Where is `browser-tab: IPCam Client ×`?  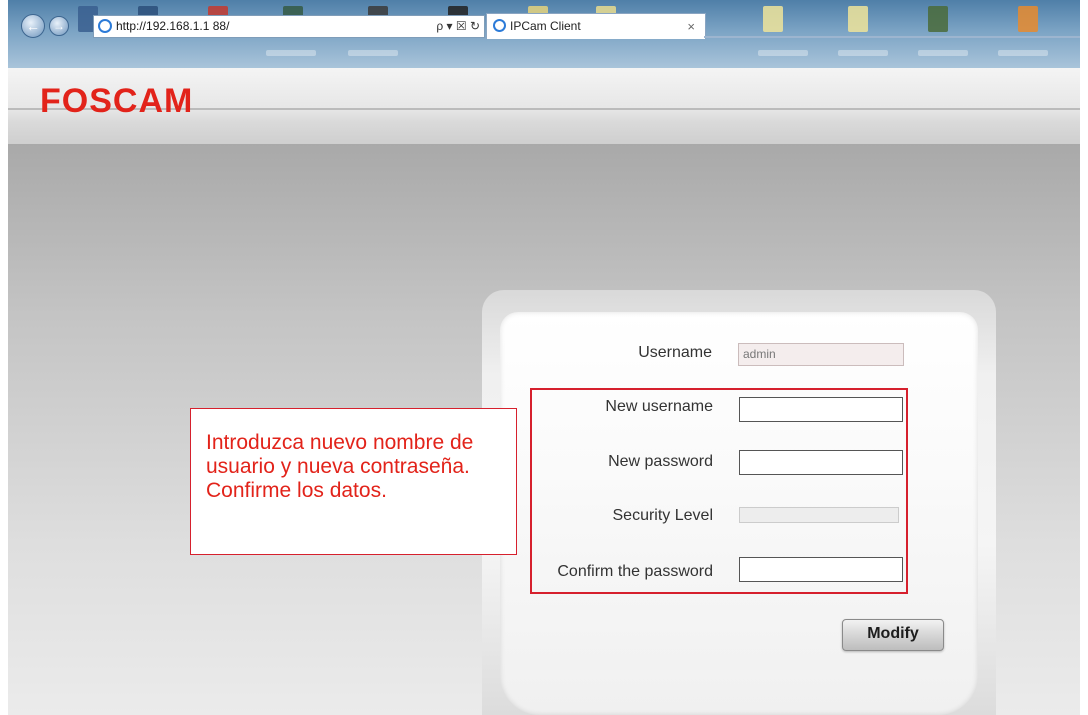 browser-tab: IPCam Client × is located at coordinates (596, 26).